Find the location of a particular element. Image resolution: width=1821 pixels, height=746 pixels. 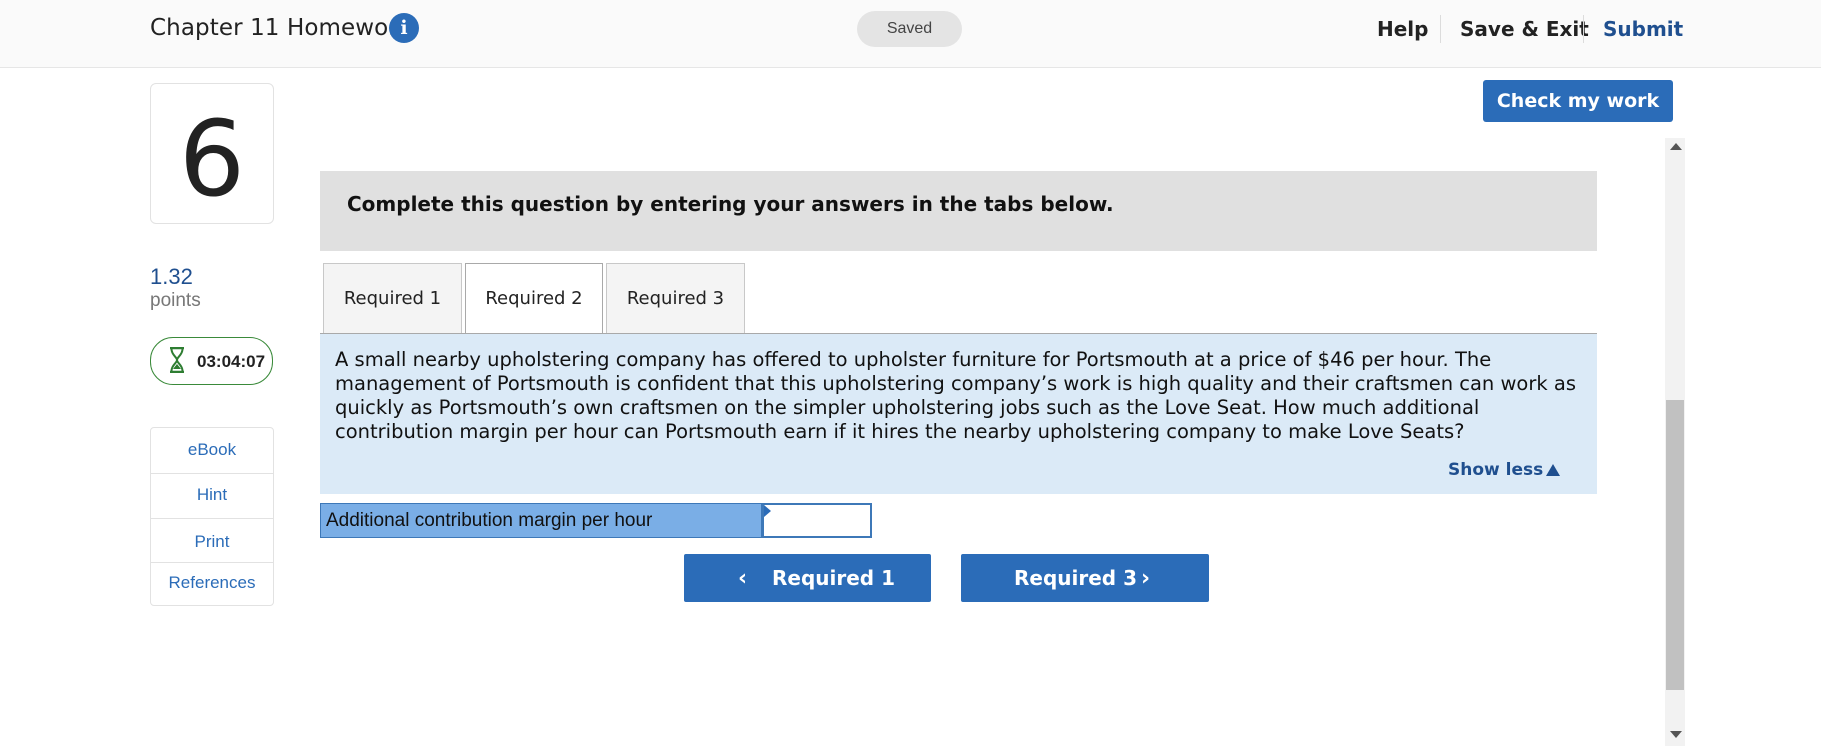

question-number-card: 6 is located at coordinates (212, 153).